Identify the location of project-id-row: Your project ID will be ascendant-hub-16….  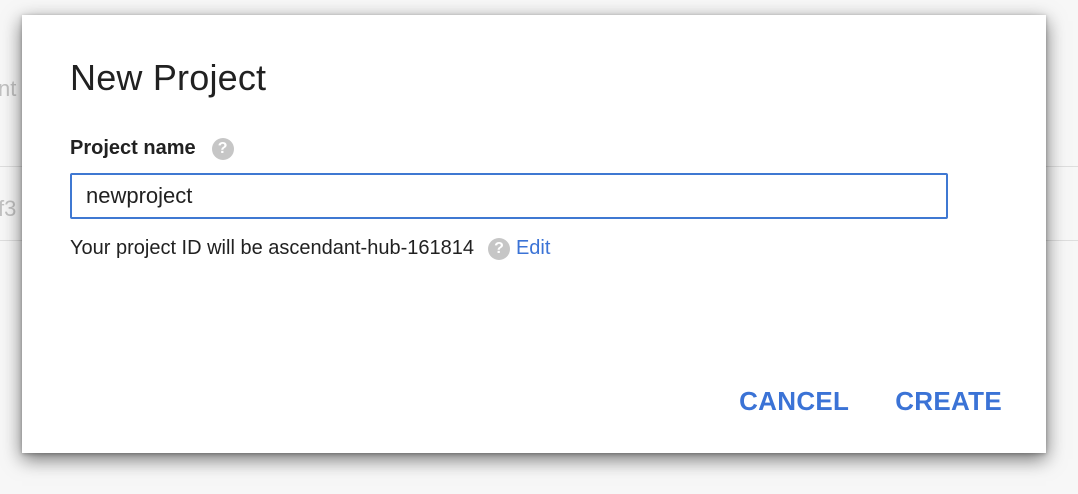
(310, 248).